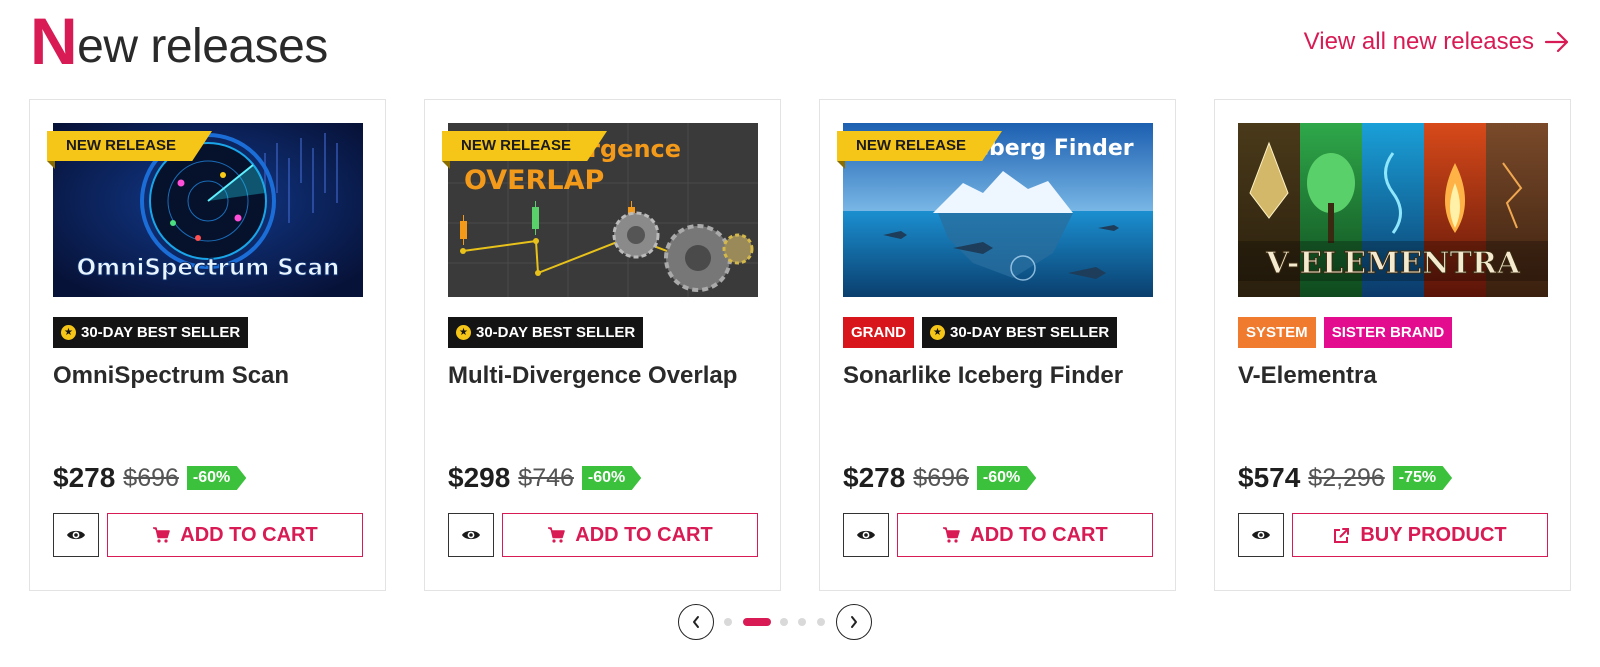  Describe the element at coordinates (1418, 41) in the screenshot. I see `view-all-label: View all new releases` at that location.